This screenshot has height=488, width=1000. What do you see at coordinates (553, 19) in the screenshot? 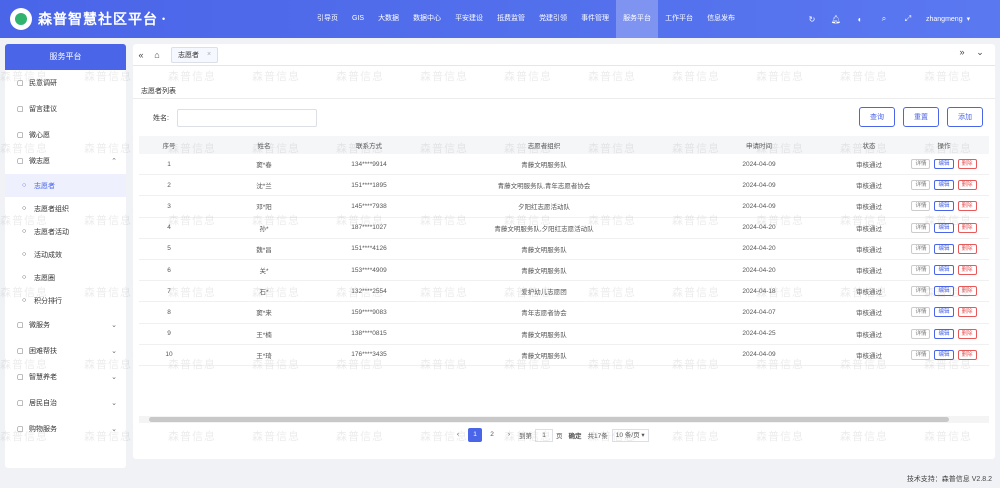
I see `topnav-item: 党建引领` at bounding box center [553, 19].